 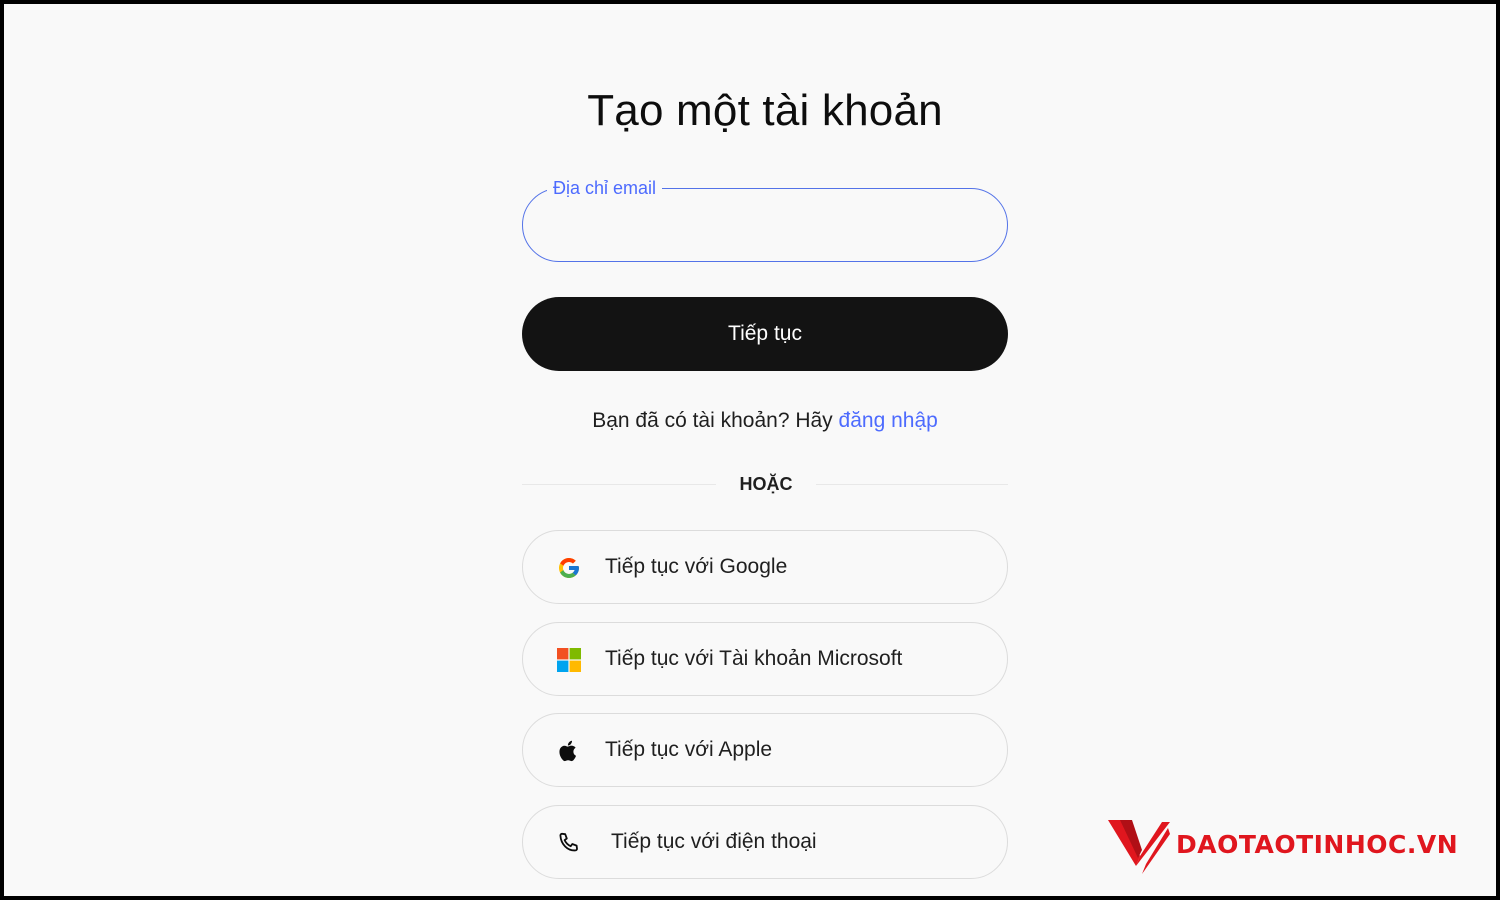 What do you see at coordinates (1317, 844) in the screenshot?
I see `watermark-text: DAOTAOTINHOC.VN` at bounding box center [1317, 844].